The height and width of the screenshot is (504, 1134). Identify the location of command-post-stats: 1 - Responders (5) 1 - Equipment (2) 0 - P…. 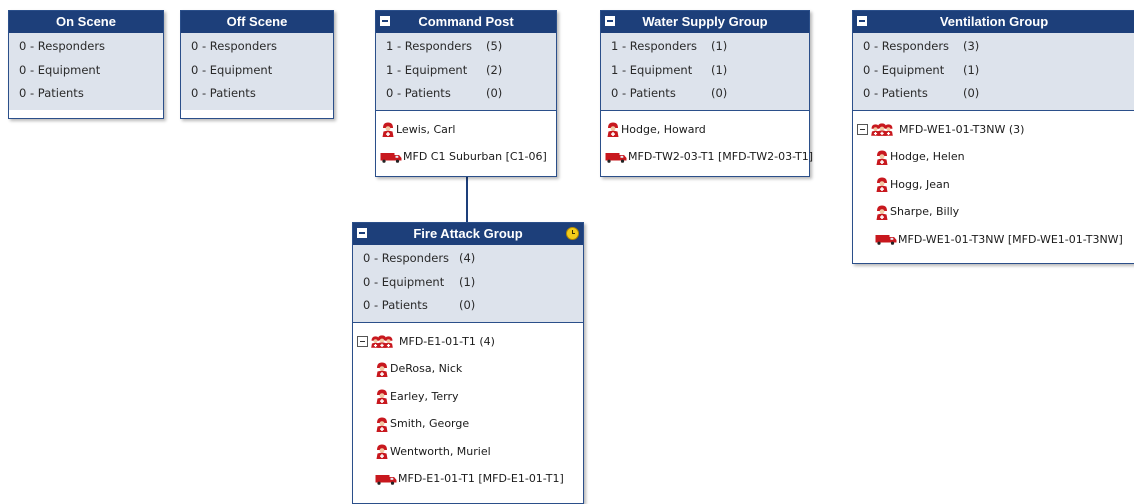
(466, 71).